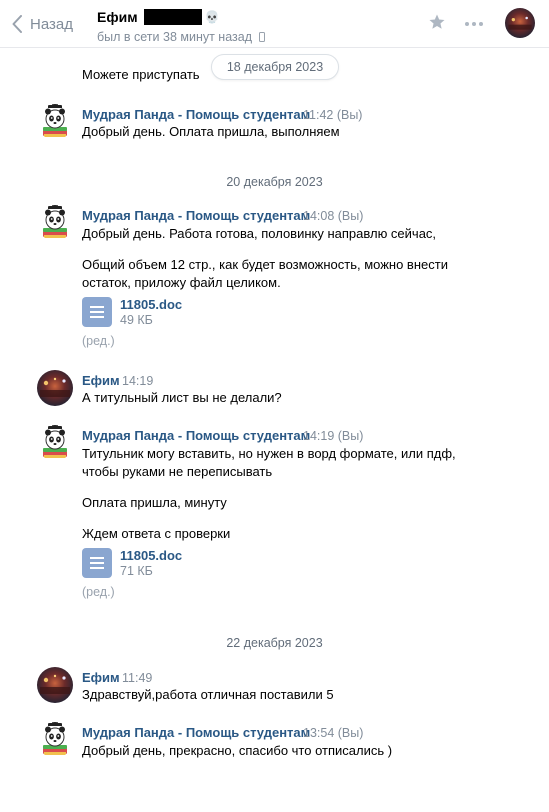 Image resolution: width=549 pixels, height=812 pixels. Describe the element at coordinates (181, 26) in the screenshot. I see `peer-info: Ефим 💀 был в сети 38 минут назад` at that location.